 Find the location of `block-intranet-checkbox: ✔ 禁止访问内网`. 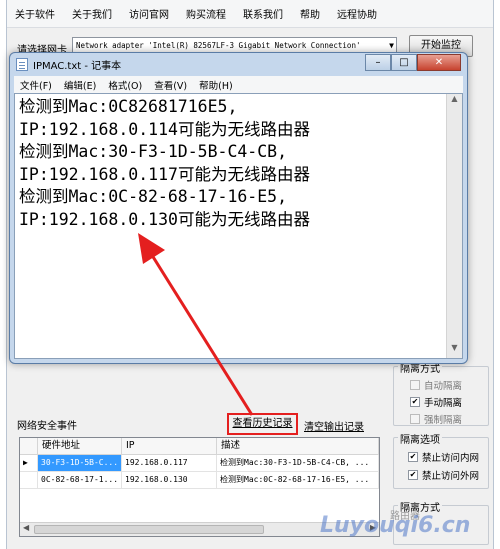

block-intranet-checkbox: ✔ 禁止访问内网 is located at coordinates (443, 457).